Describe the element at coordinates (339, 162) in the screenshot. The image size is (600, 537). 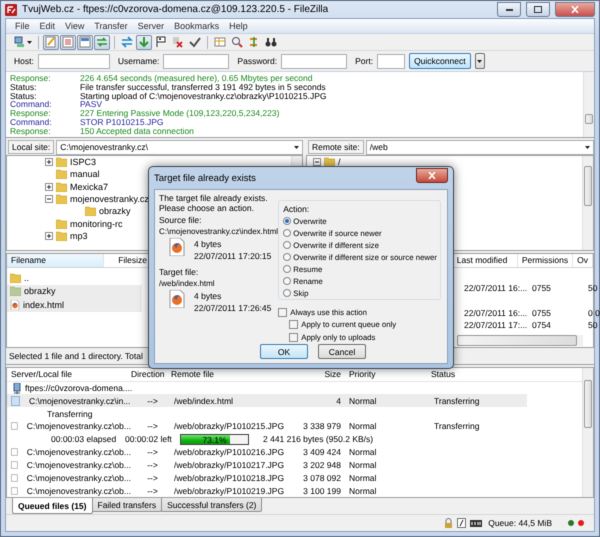
I see `folder-name: /` at that location.